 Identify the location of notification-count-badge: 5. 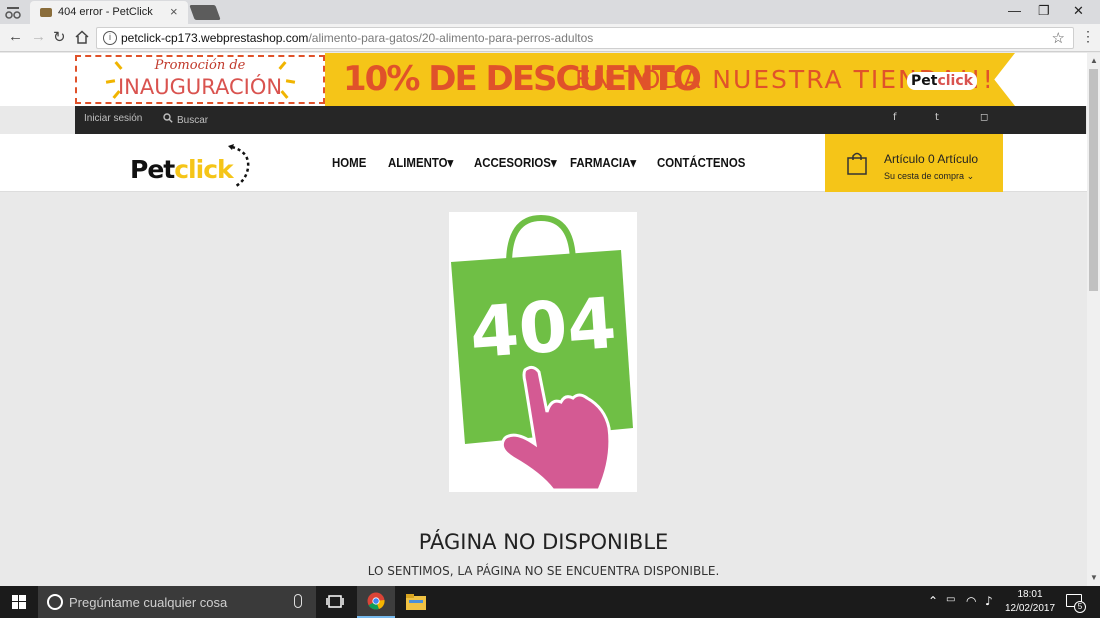
(1080, 607).